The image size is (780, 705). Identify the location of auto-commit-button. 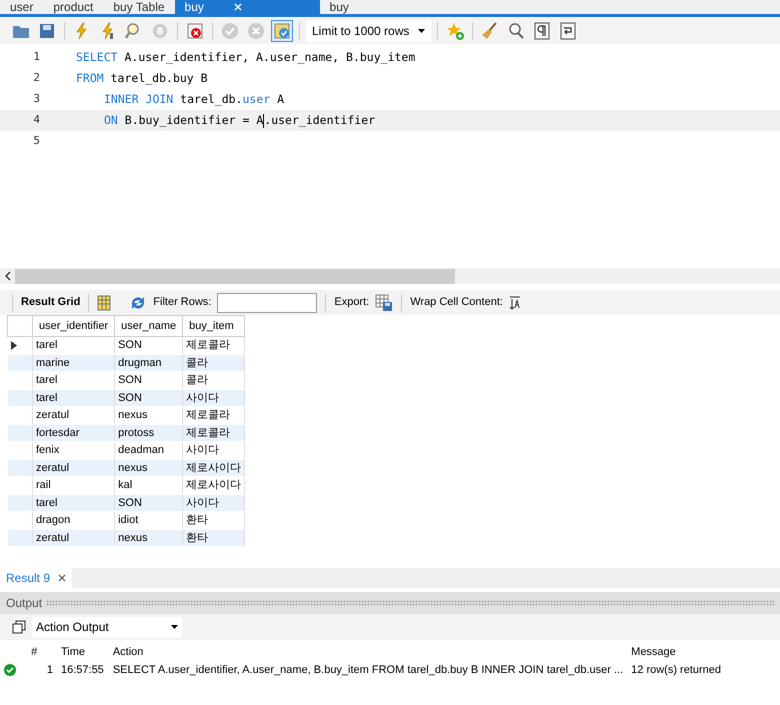
(282, 31).